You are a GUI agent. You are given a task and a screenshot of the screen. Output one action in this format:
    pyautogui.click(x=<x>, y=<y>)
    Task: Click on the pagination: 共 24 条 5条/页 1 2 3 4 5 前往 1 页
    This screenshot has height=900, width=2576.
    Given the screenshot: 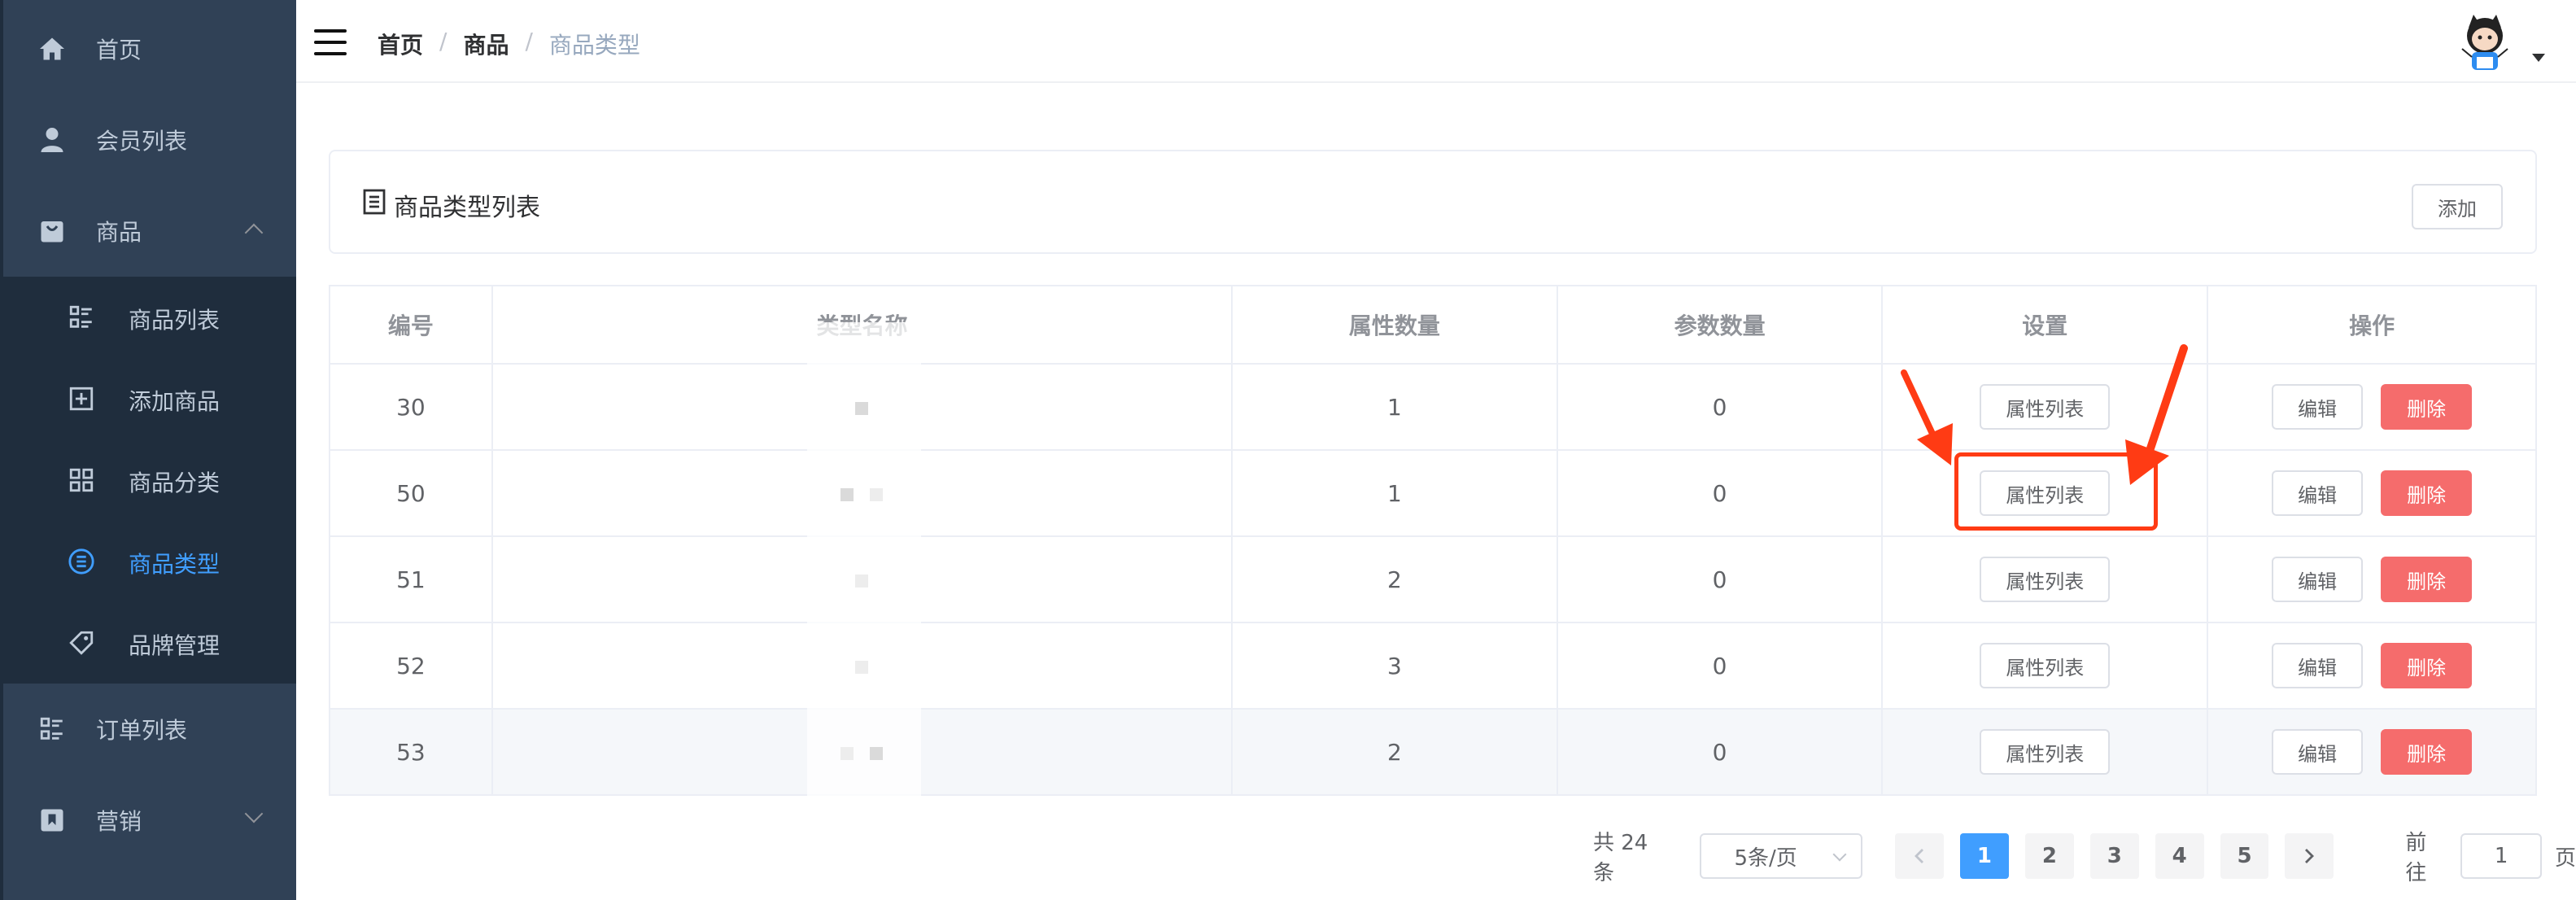 What is the action you would take?
    pyautogui.click(x=2084, y=858)
    